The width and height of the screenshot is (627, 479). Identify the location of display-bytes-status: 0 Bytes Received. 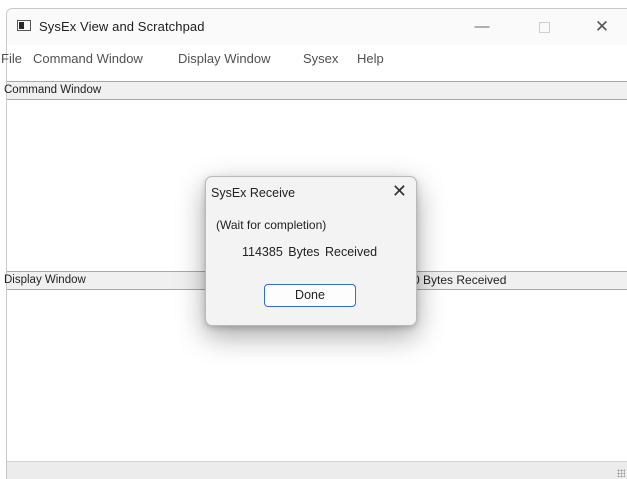
(460, 280).